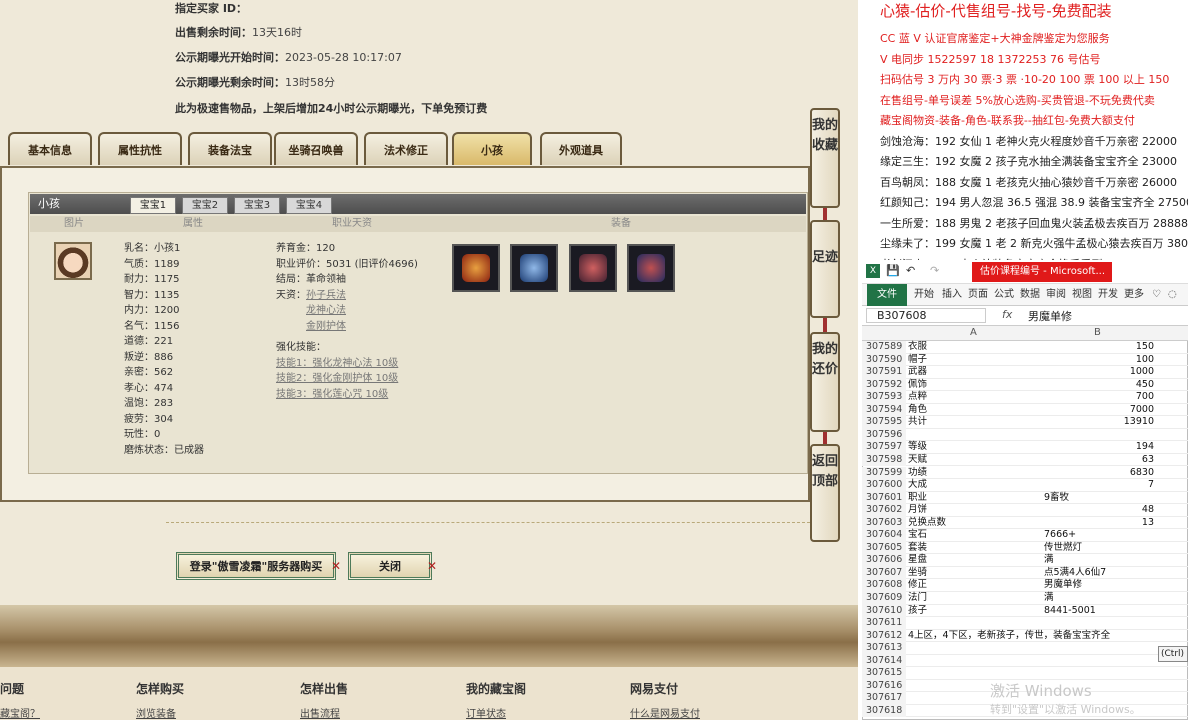  What do you see at coordinates (1099, 548) in the screenshot?
I see `cell-b: 传世燃灯` at bounding box center [1099, 548].